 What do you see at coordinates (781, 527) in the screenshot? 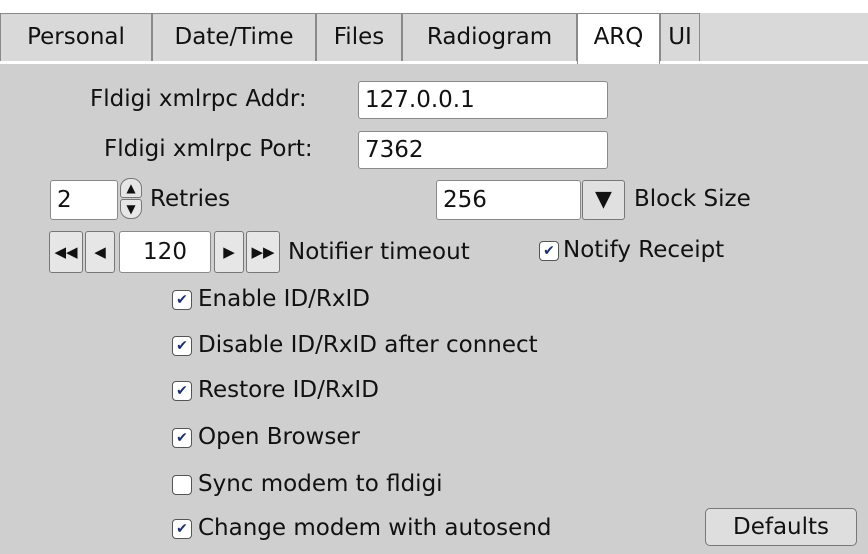
I see `defaults-button: Defaults` at bounding box center [781, 527].